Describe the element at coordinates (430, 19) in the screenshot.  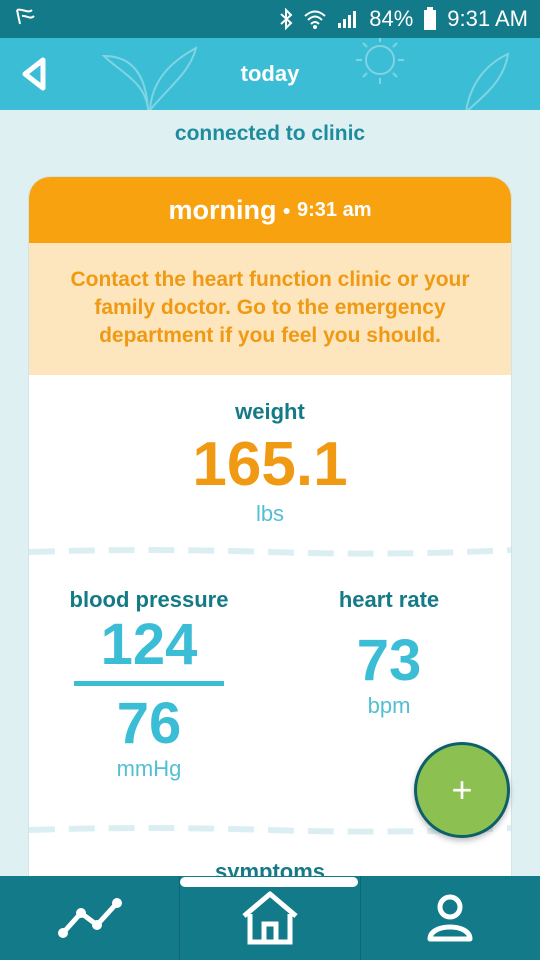
I see `battery-icon` at that location.